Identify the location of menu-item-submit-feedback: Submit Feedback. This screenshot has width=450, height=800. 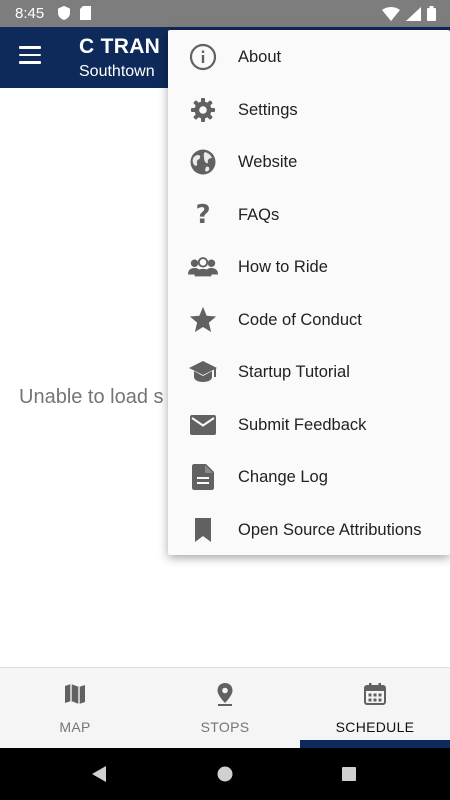
(309, 425).